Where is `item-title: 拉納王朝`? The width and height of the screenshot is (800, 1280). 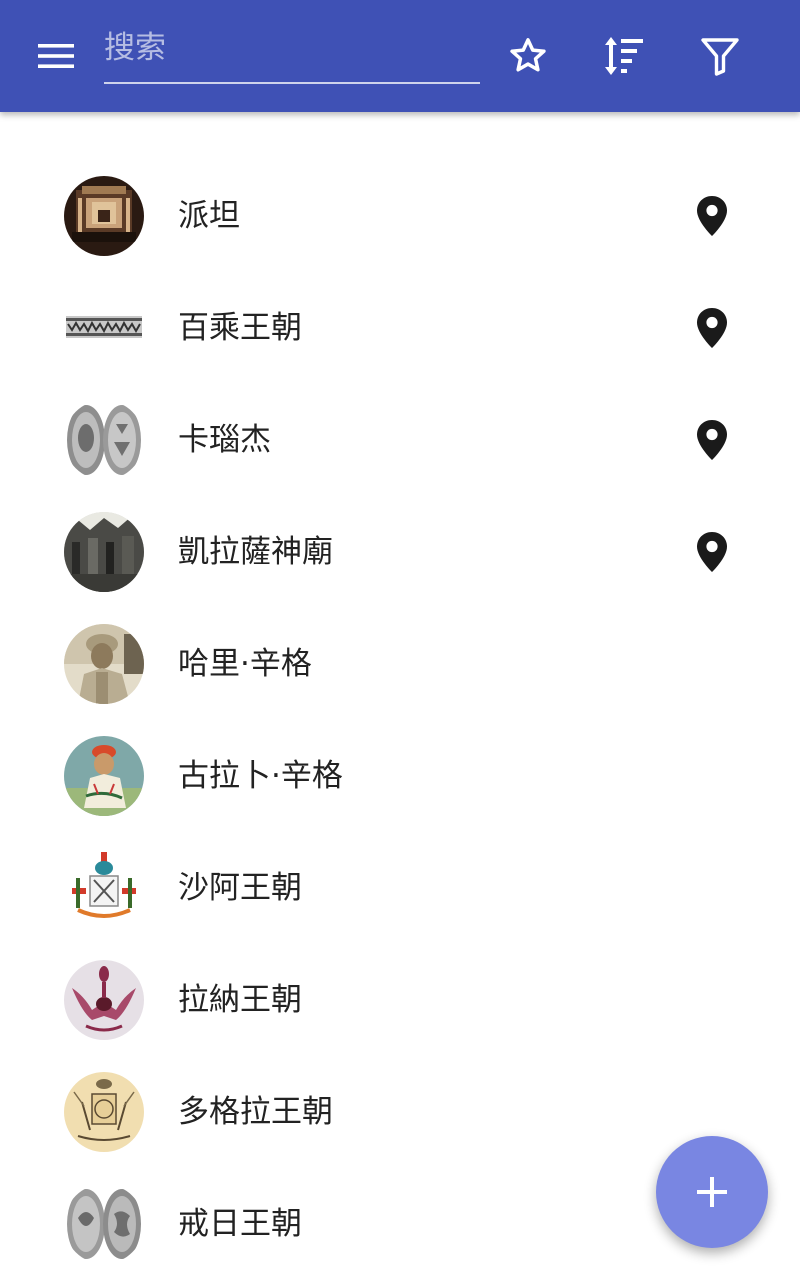
item-title: 拉納王朝 is located at coordinates (240, 1000).